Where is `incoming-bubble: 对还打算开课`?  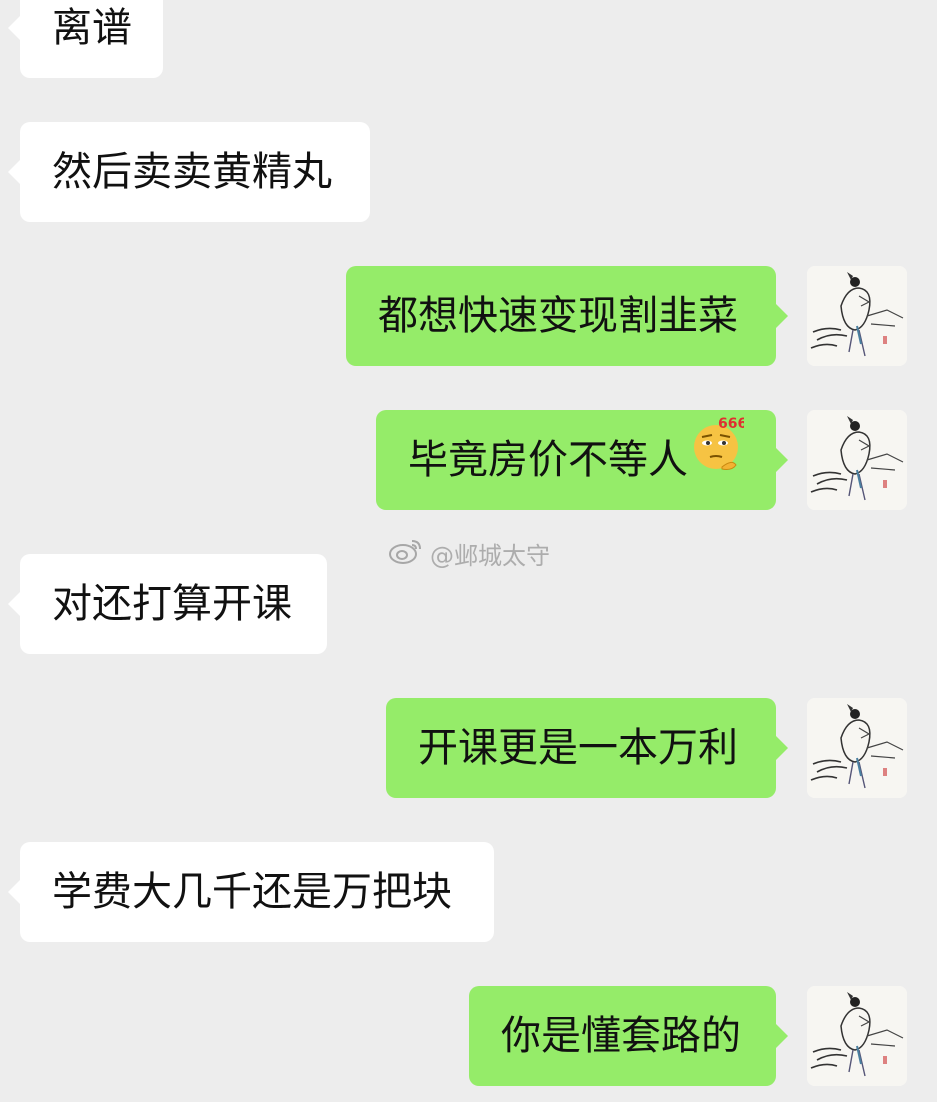 incoming-bubble: 对还打算开课 is located at coordinates (167, 604).